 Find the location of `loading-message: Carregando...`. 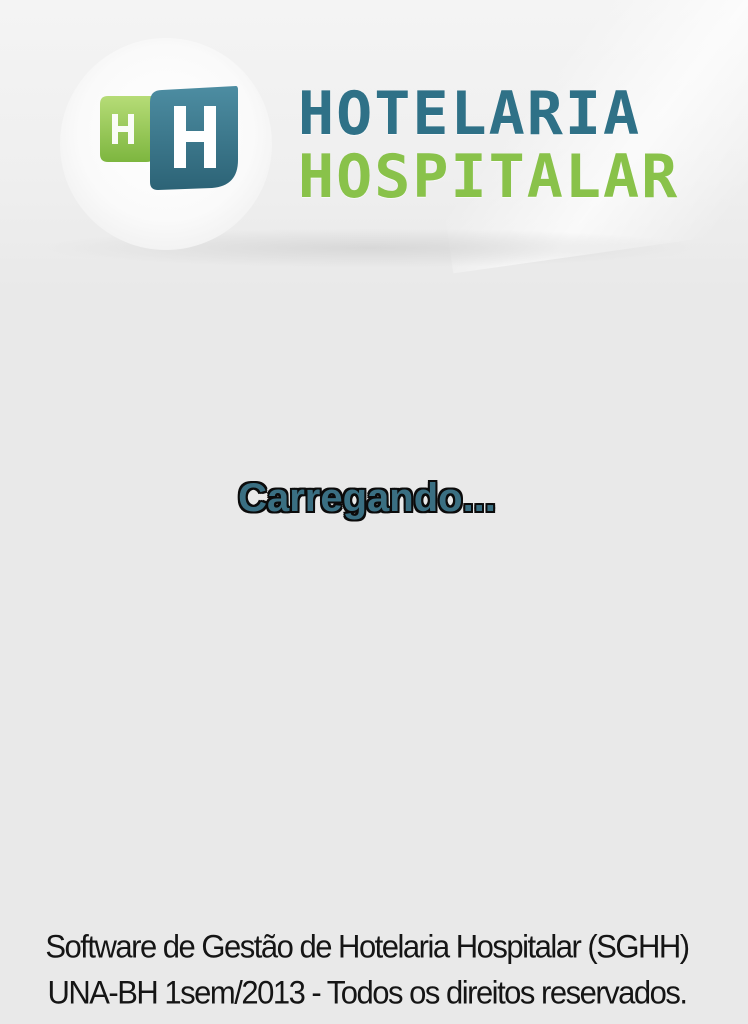

loading-message: Carregando... is located at coordinates (367, 498).